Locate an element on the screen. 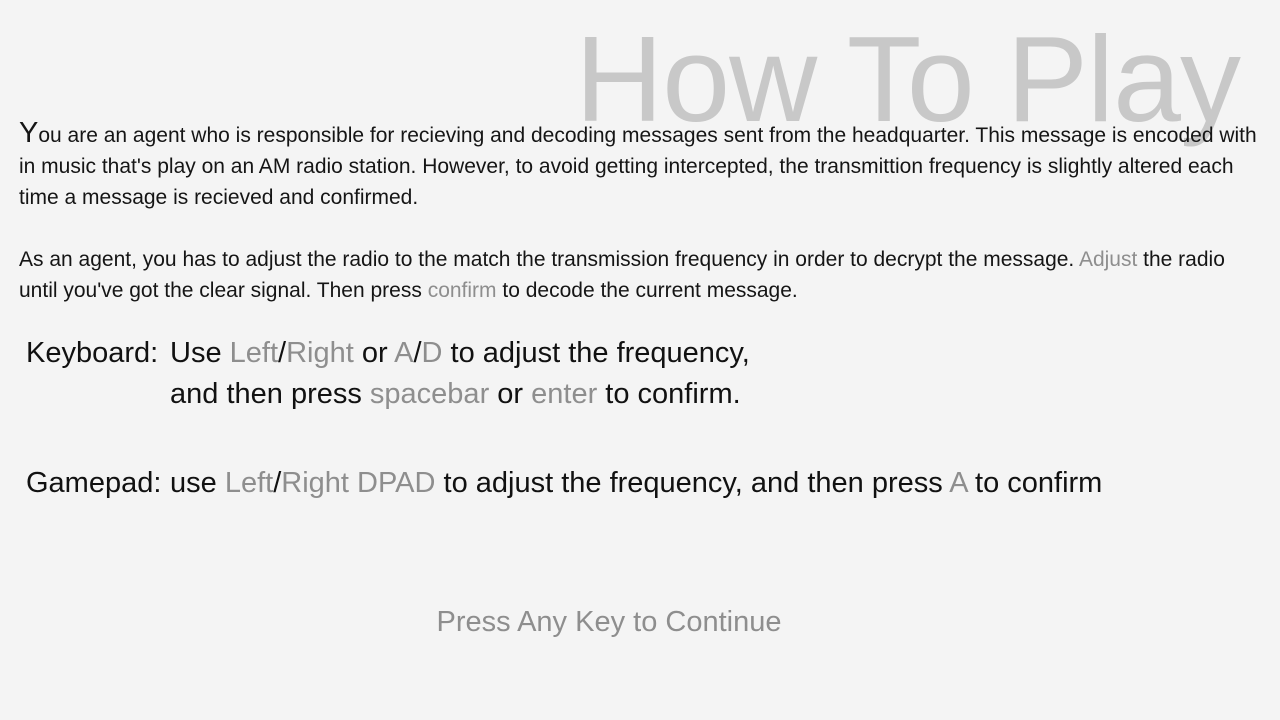  keyboard-adjust-text: to adjust the frequency, is located at coordinates (596, 353).